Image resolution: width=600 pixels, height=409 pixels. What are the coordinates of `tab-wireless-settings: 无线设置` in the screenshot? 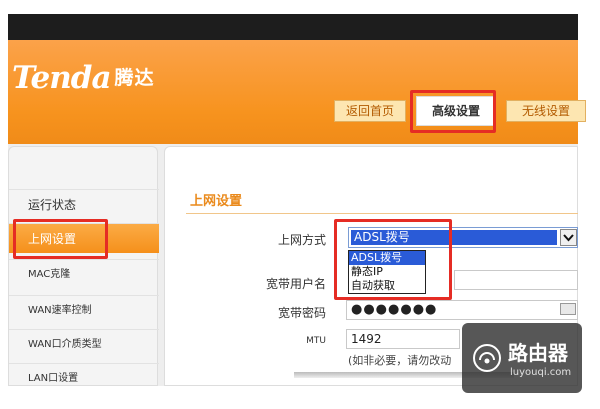 It's located at (546, 111).